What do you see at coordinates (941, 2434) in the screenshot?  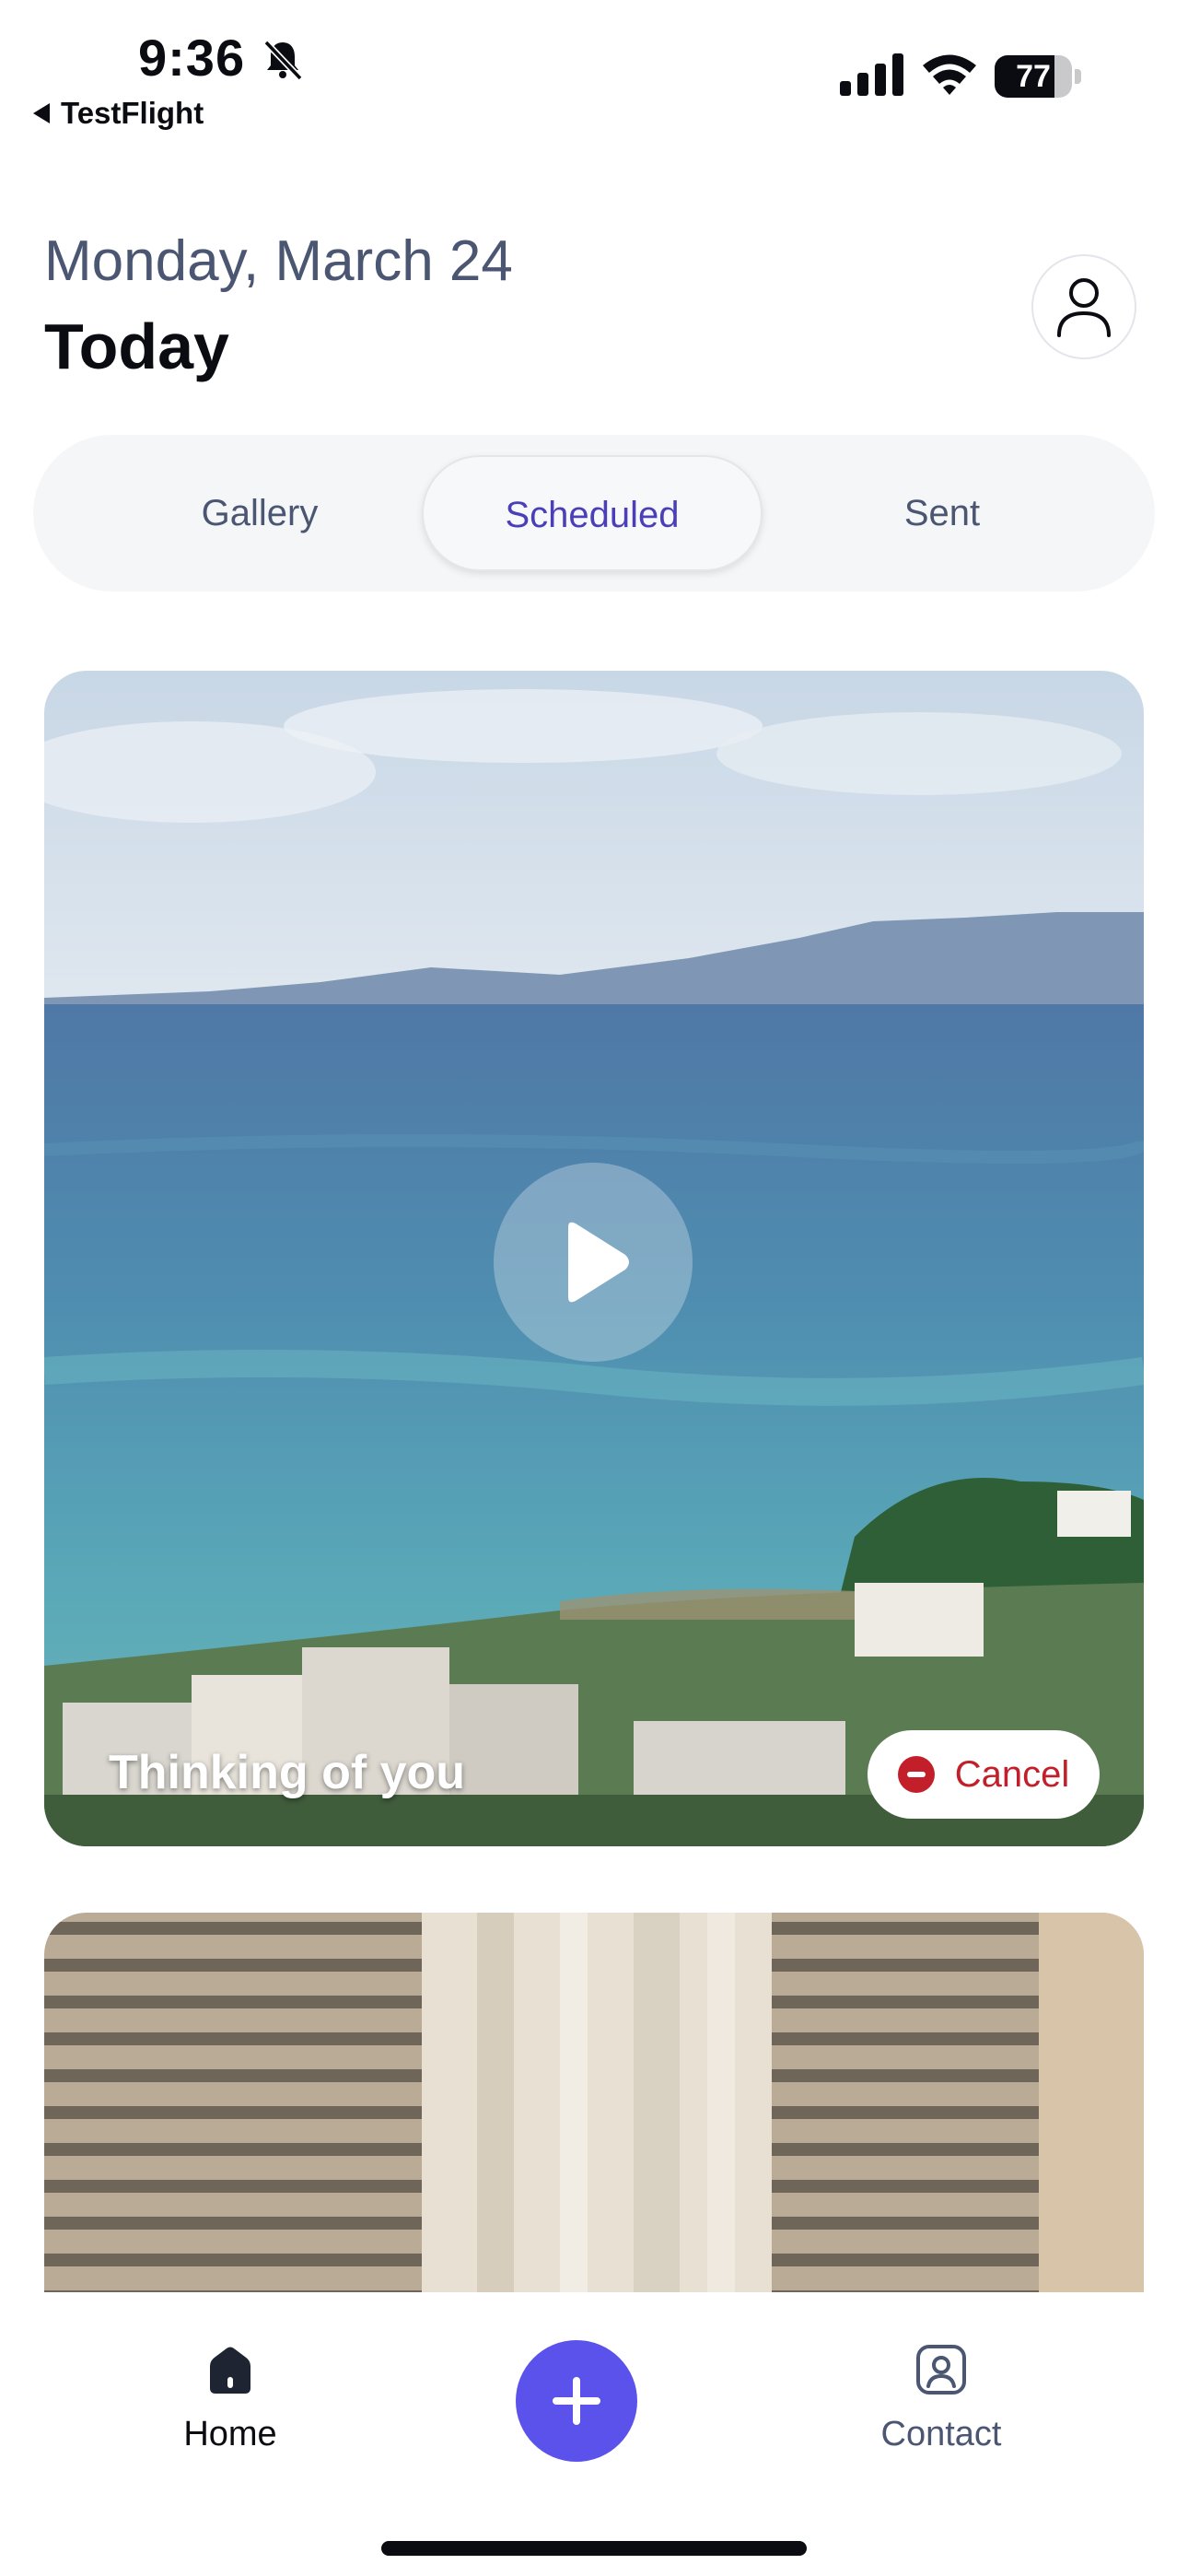 I see `nav-contact-label: Contact` at bounding box center [941, 2434].